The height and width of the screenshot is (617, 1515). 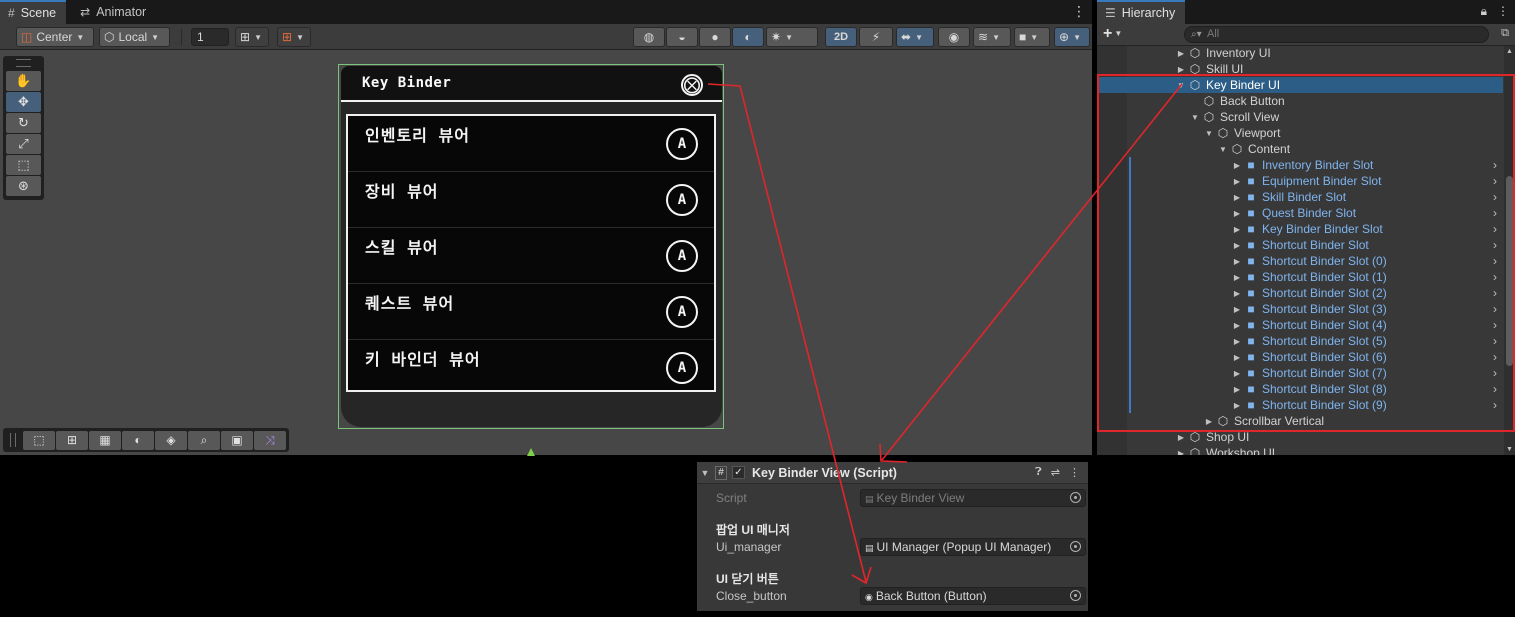 I want to click on increment-snap-dropdown: ⊞ ▼, so click(x=294, y=37).